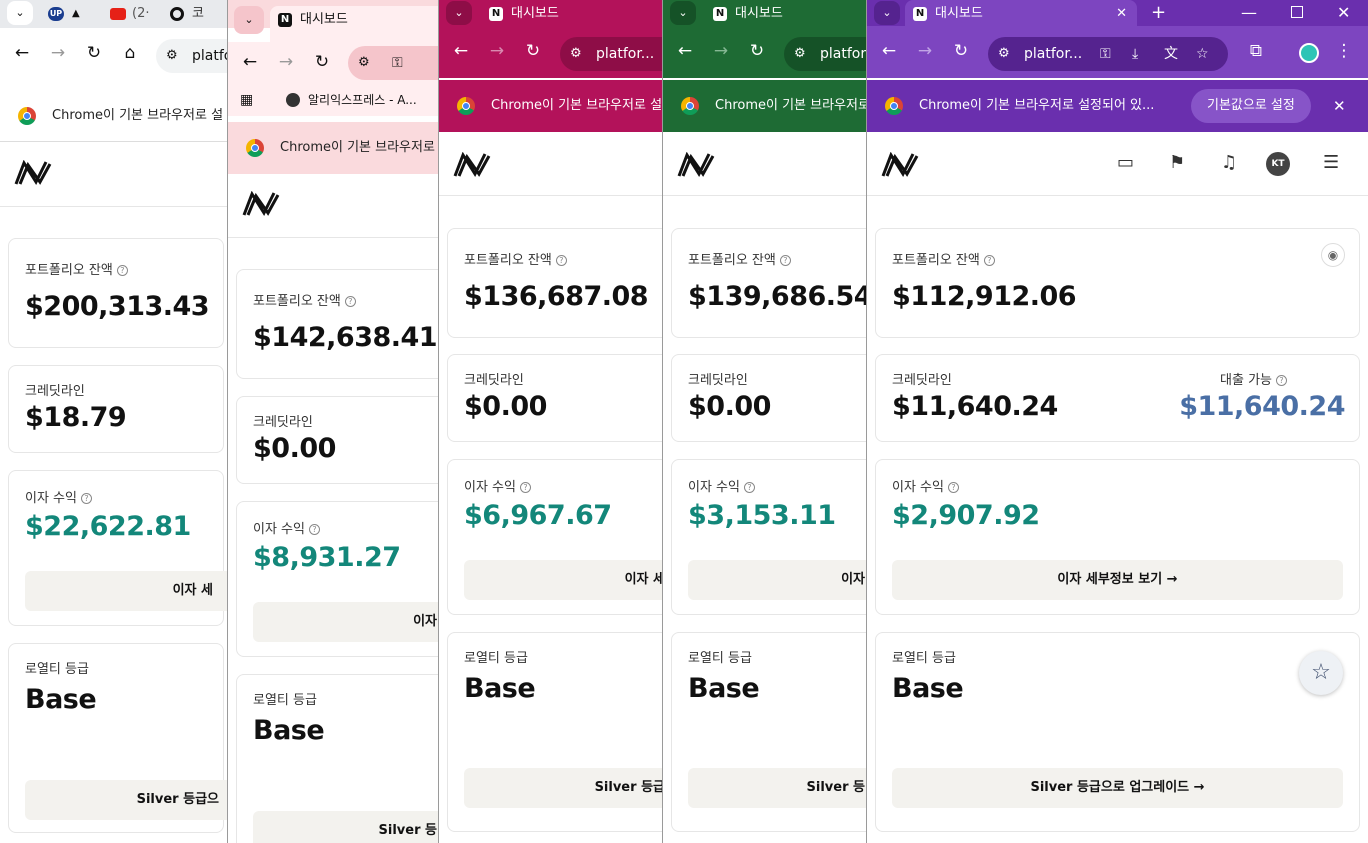 The width and height of the screenshot is (1368, 843). Describe the element at coordinates (1309, 53) in the screenshot. I see `profile-icon` at that location.